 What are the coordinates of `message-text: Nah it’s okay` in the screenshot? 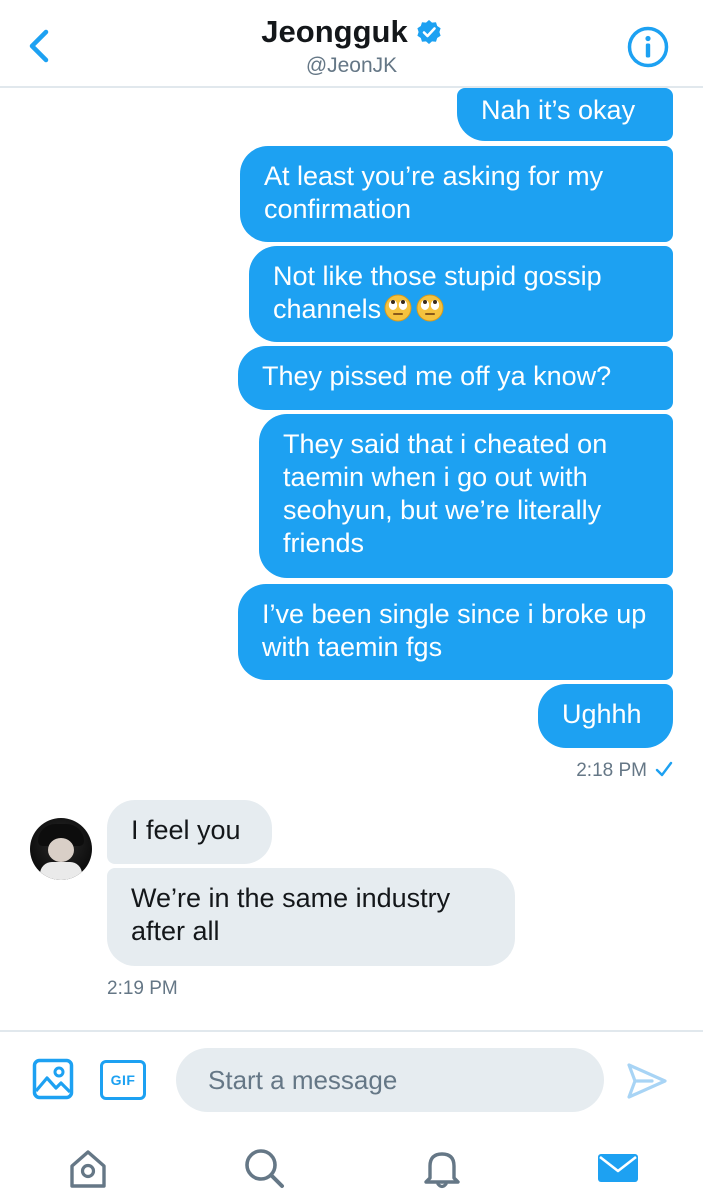 It's located at (558, 110).